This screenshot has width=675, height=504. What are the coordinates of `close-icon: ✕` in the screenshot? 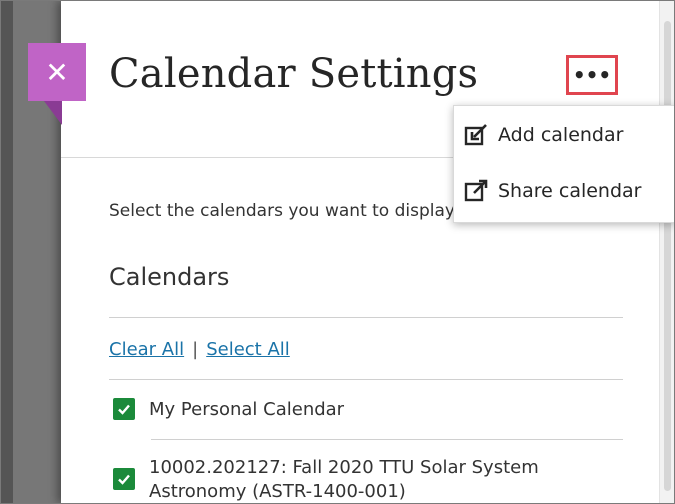 It's located at (57, 72).